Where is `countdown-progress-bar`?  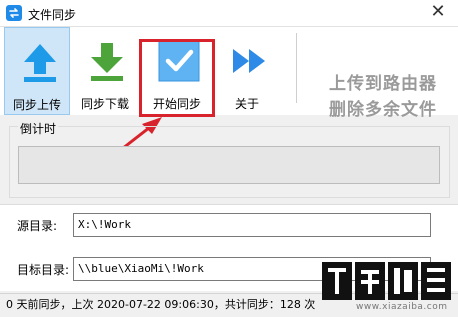
countdown-progress-bar is located at coordinates (229, 165).